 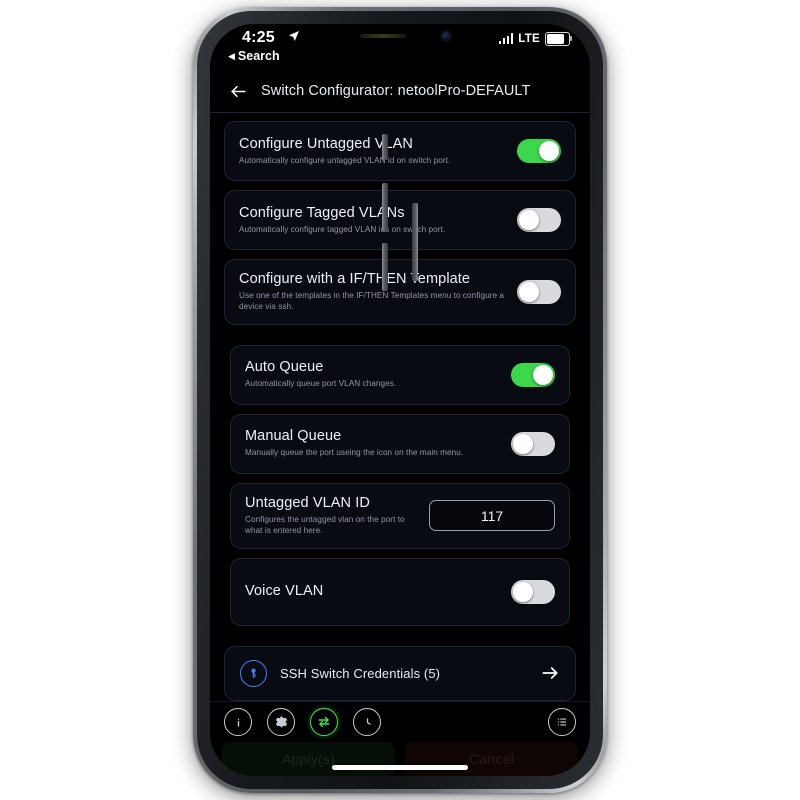 I want to click on toggle-voice-vlan, so click(x=533, y=591).